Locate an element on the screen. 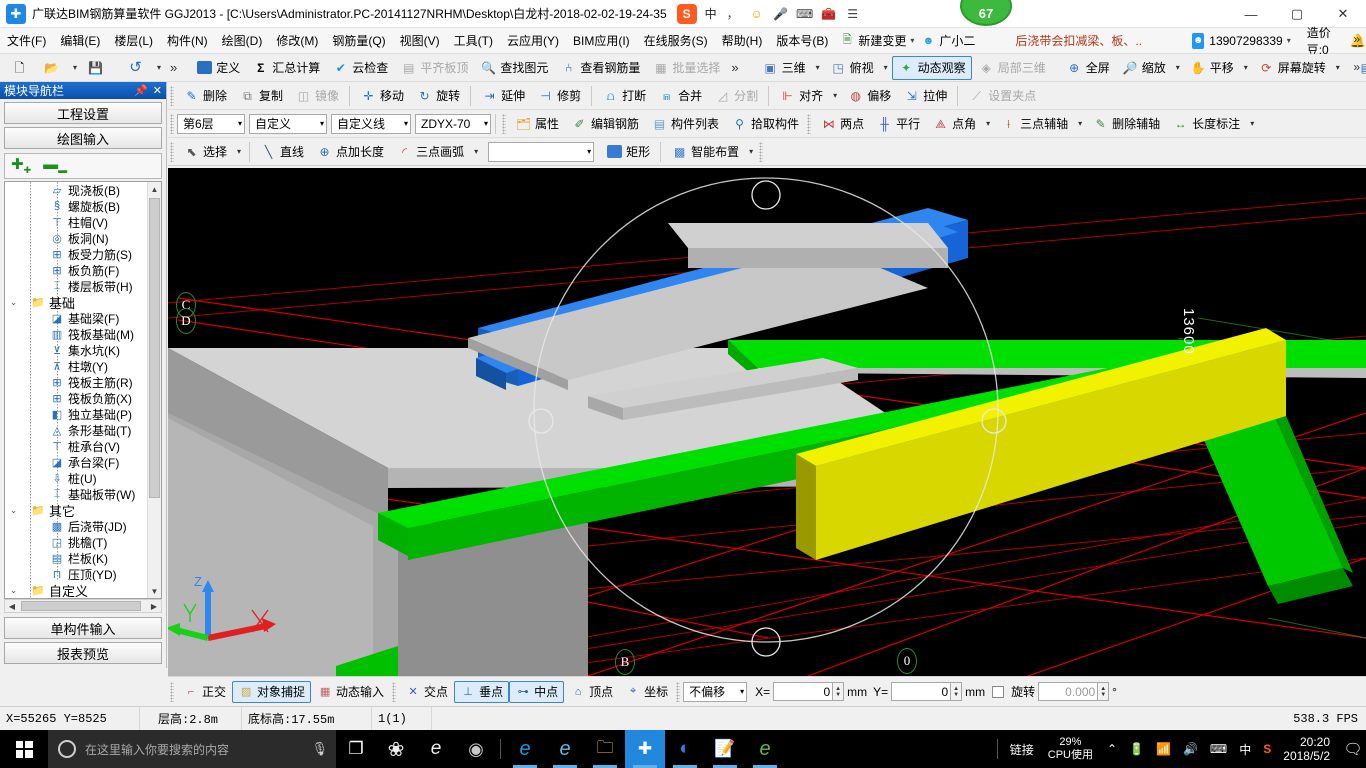 The height and width of the screenshot is (768, 1366). tree-folder: ⌄ 📁 基础 is located at coordinates (76, 302).